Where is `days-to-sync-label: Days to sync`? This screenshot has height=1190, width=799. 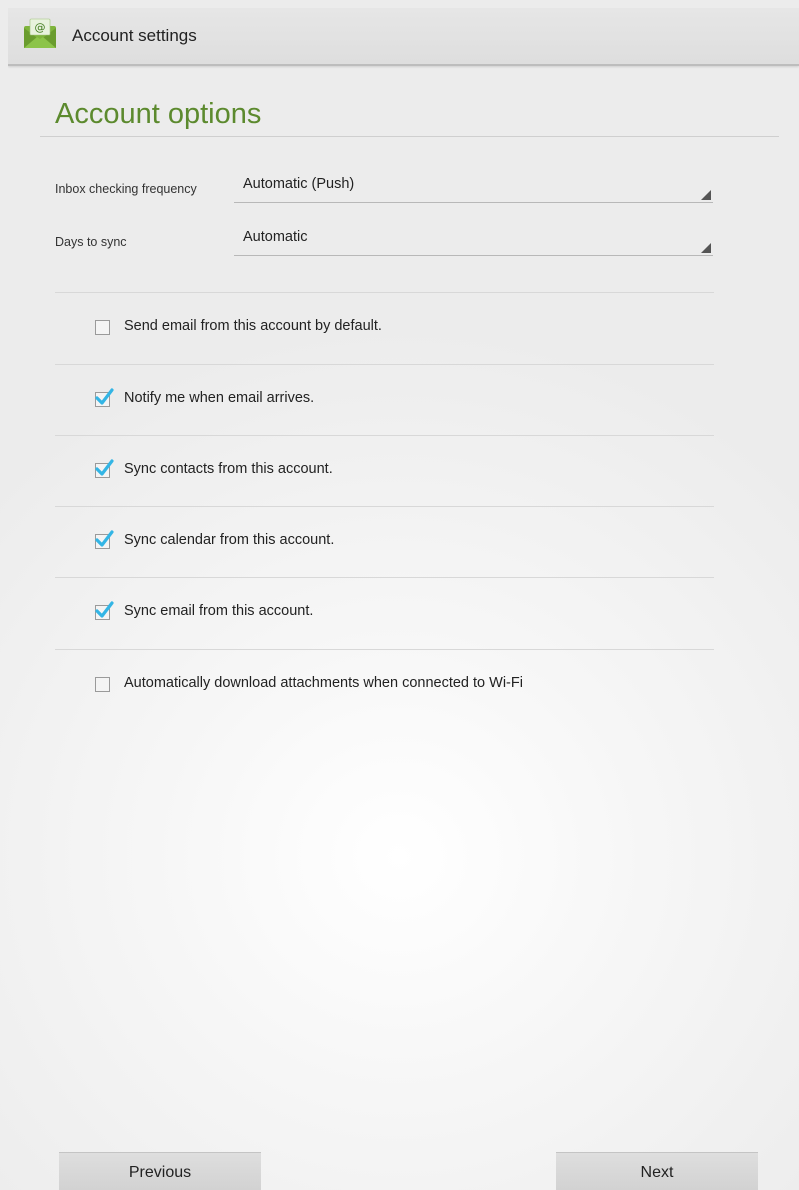
days-to-sync-label: Days to sync is located at coordinates (91, 242).